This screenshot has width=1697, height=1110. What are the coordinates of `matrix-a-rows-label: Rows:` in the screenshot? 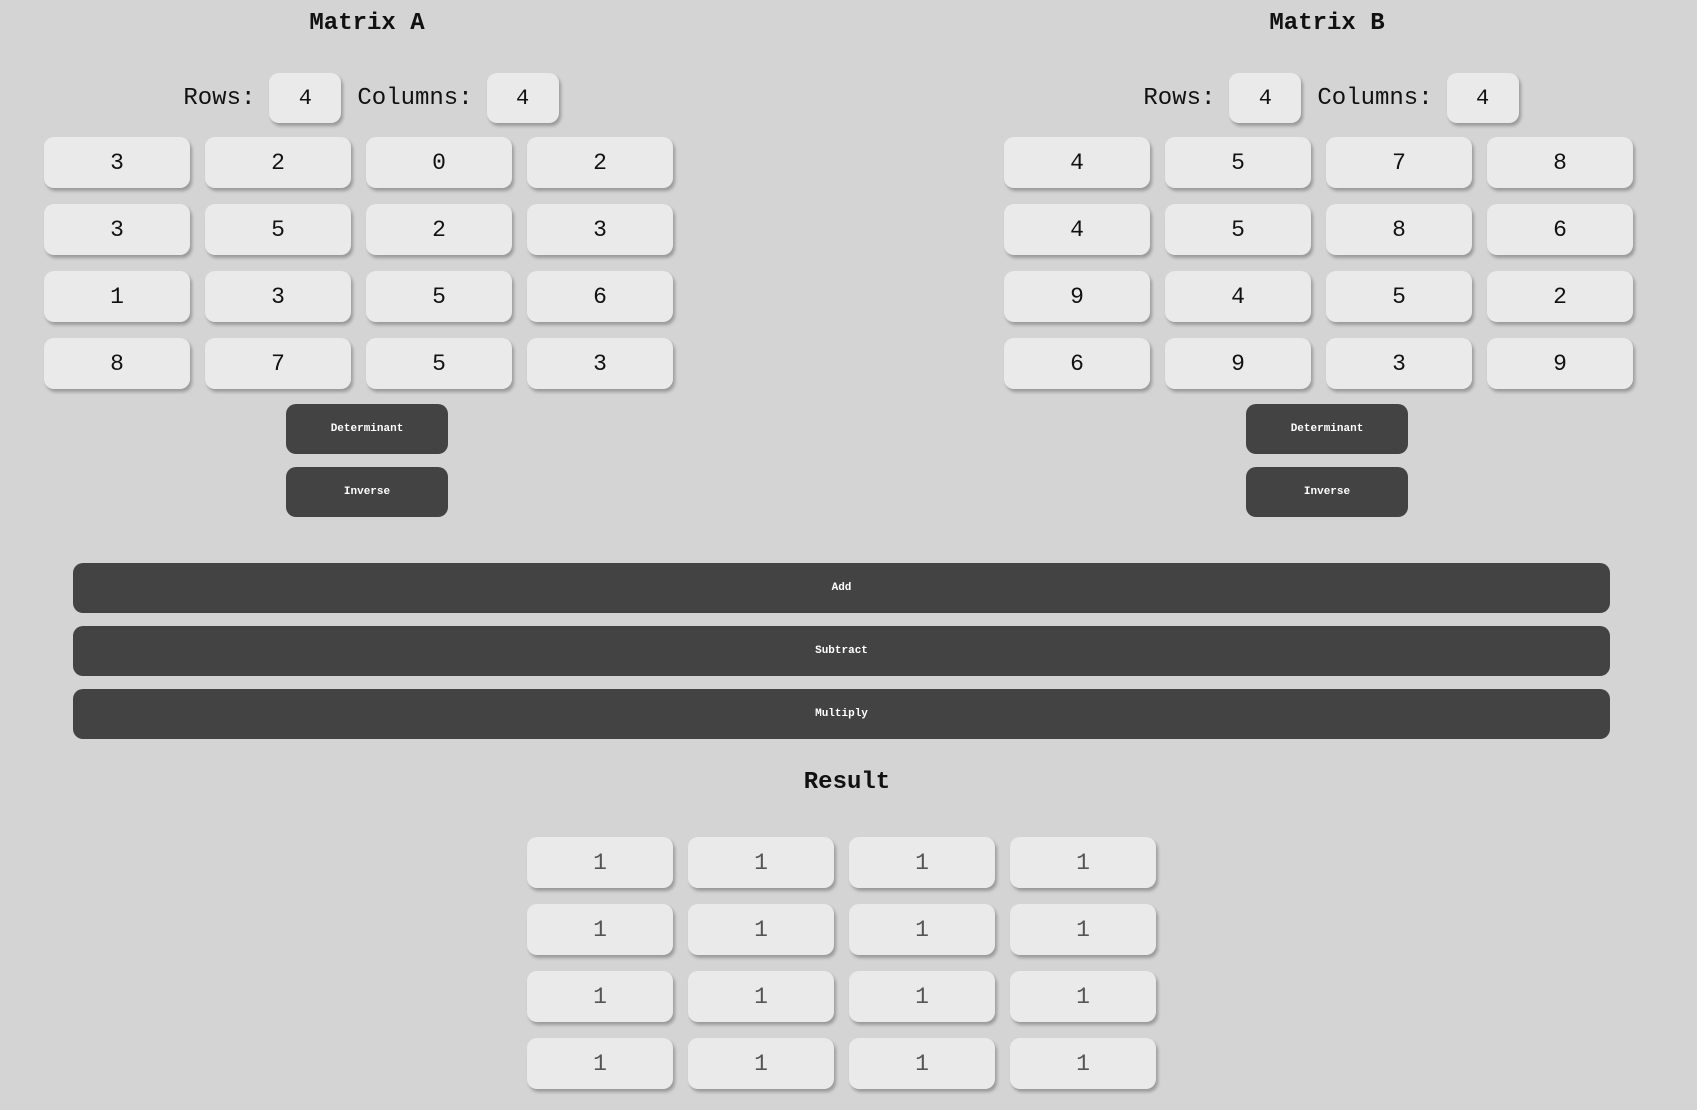 It's located at (219, 98).